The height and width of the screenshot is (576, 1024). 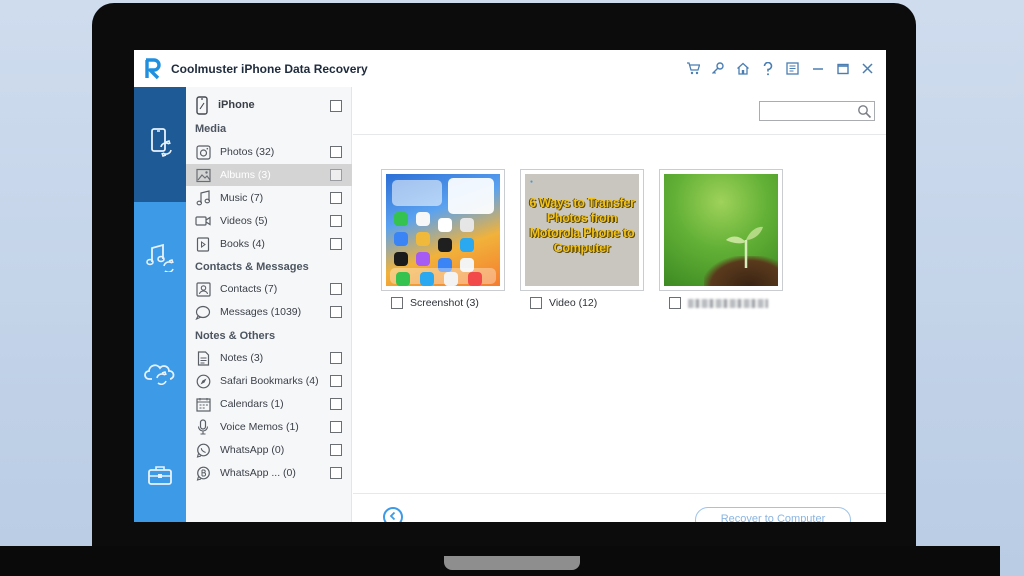 What do you see at coordinates (269, 198) in the screenshot?
I see `category-music: Music (7)` at bounding box center [269, 198].